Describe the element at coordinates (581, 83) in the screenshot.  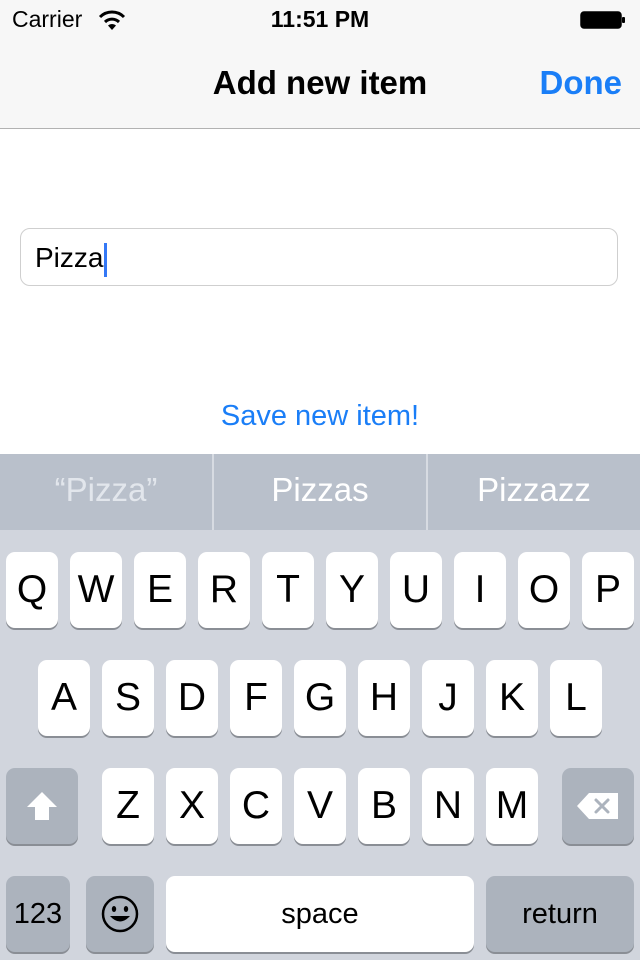
I see `done-button: Done` at that location.